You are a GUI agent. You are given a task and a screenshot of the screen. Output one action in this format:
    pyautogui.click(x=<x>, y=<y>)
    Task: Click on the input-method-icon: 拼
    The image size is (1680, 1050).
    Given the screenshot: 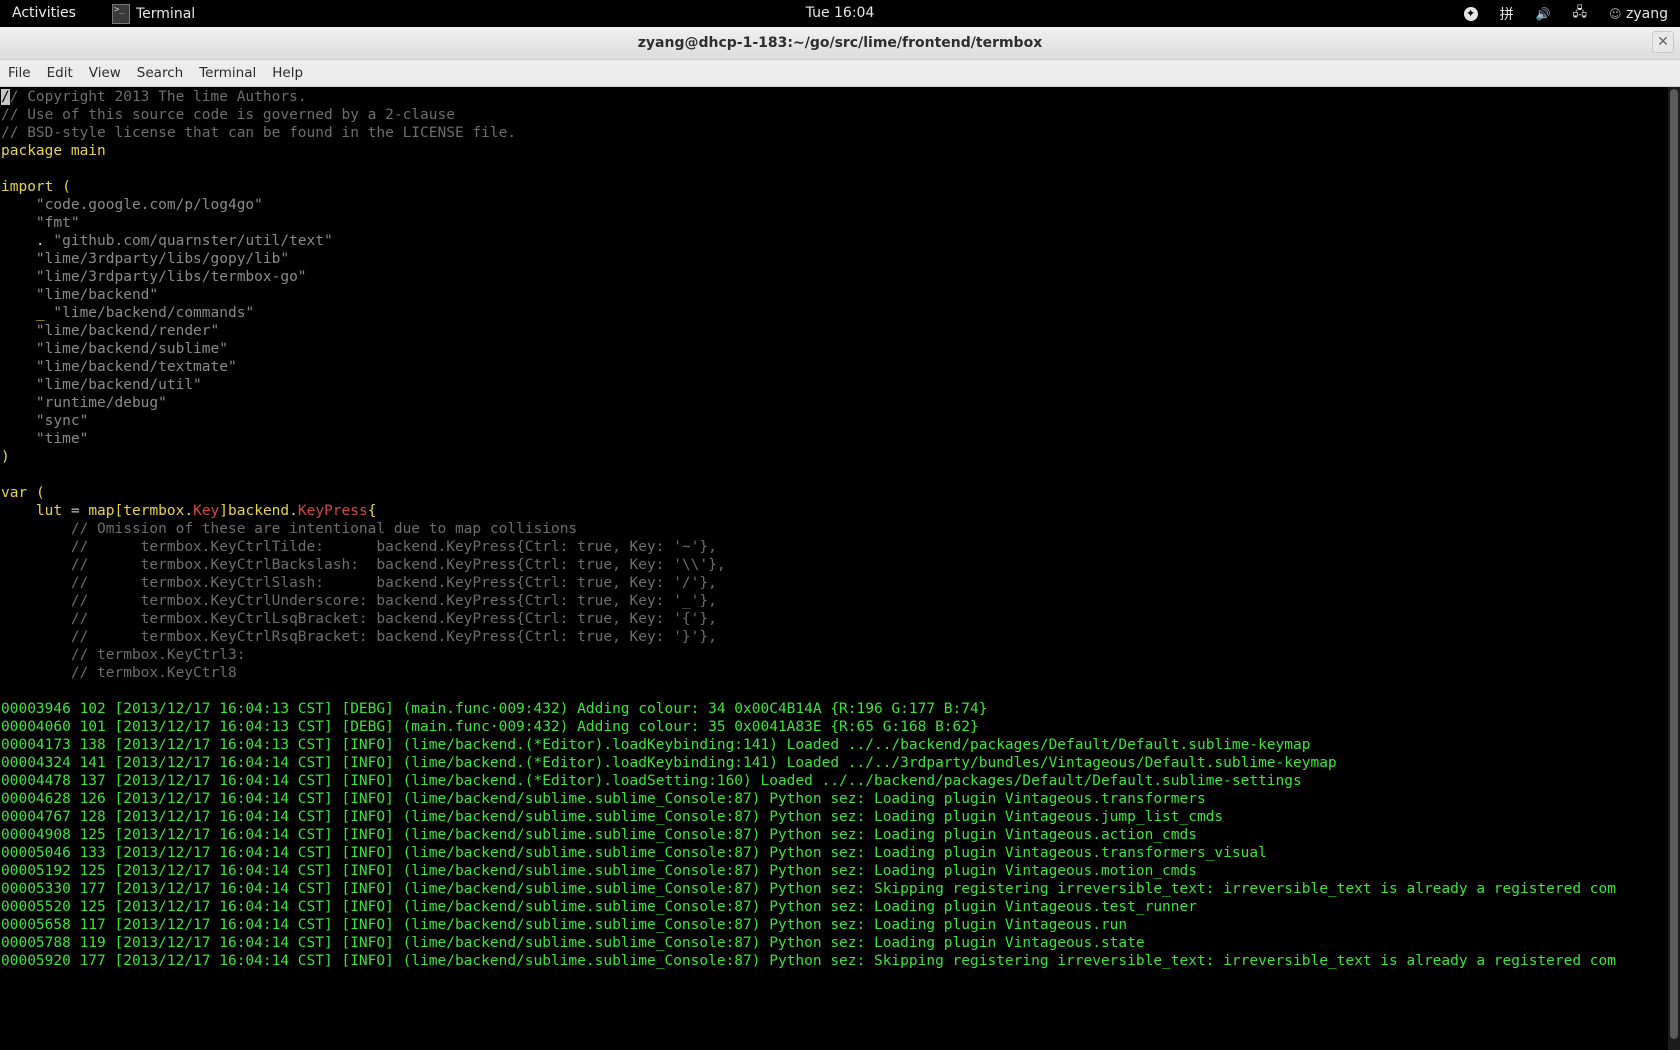 What is the action you would take?
    pyautogui.click(x=1507, y=14)
    